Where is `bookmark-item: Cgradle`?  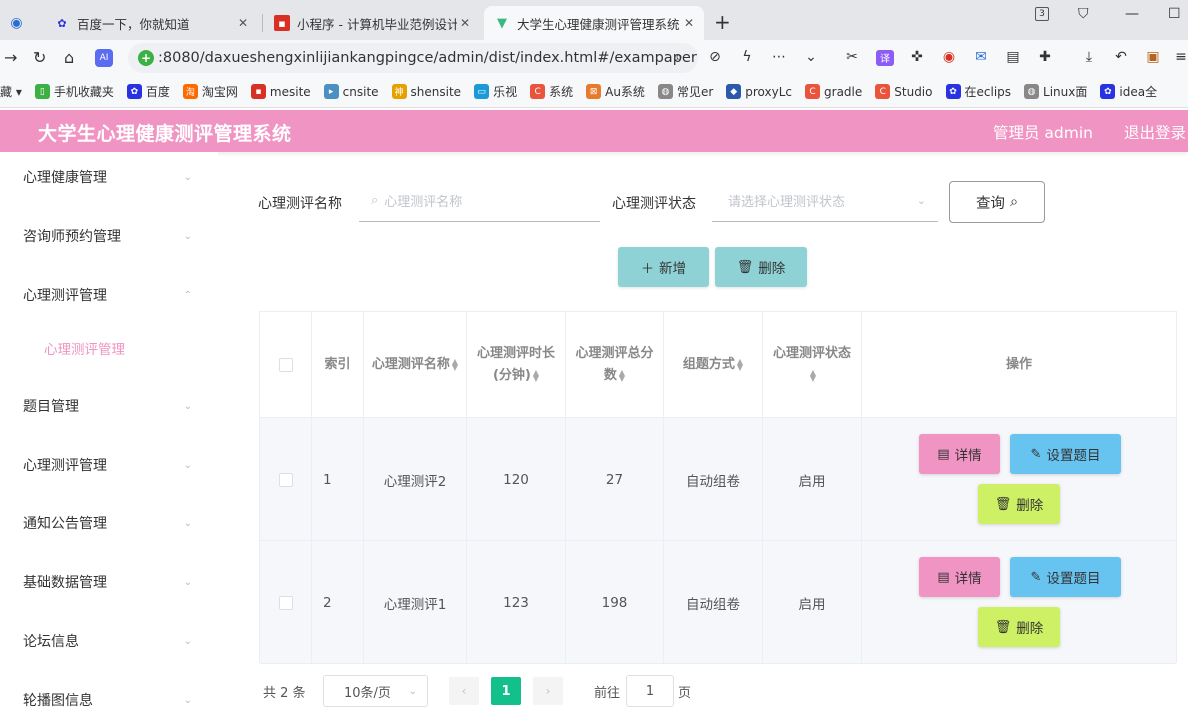 bookmark-item: Cgradle is located at coordinates (833, 91).